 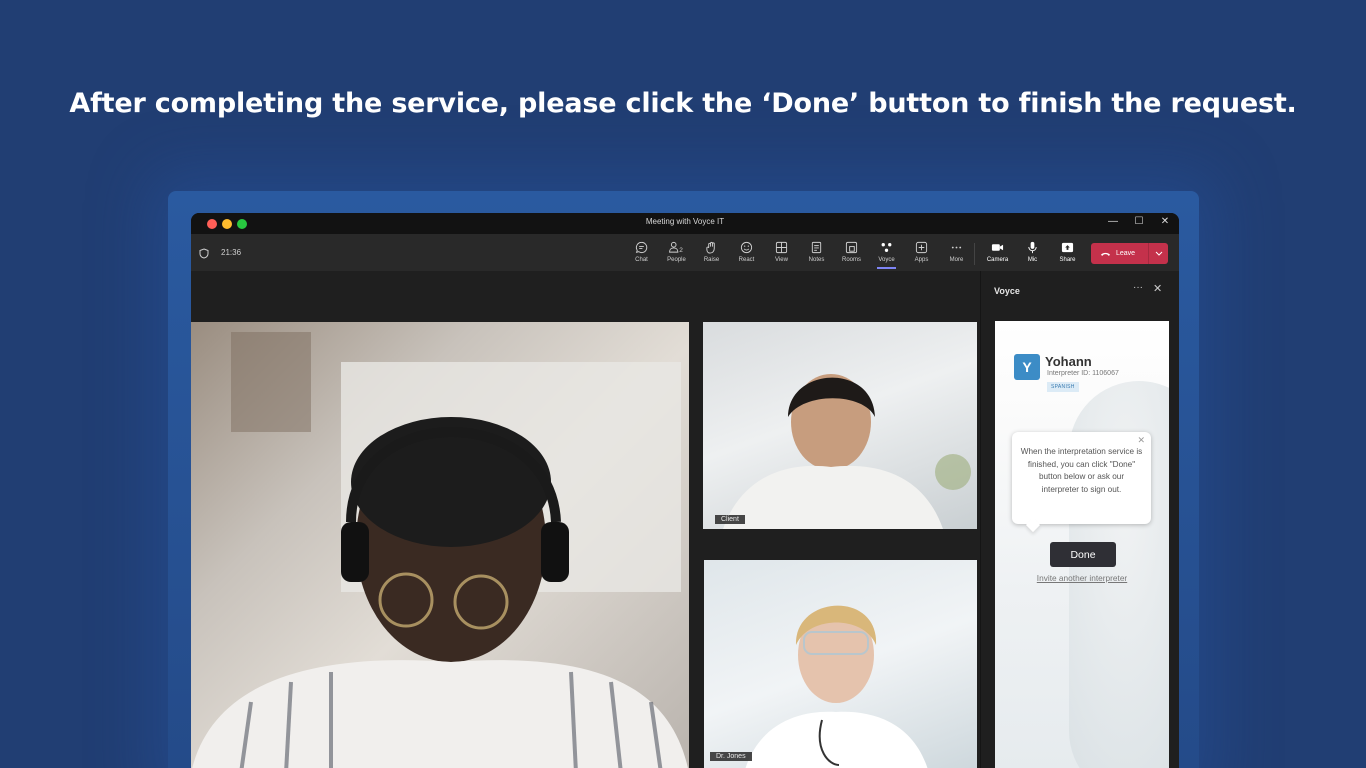 I want to click on interpreter-avatar: Y, so click(x=1027, y=367).